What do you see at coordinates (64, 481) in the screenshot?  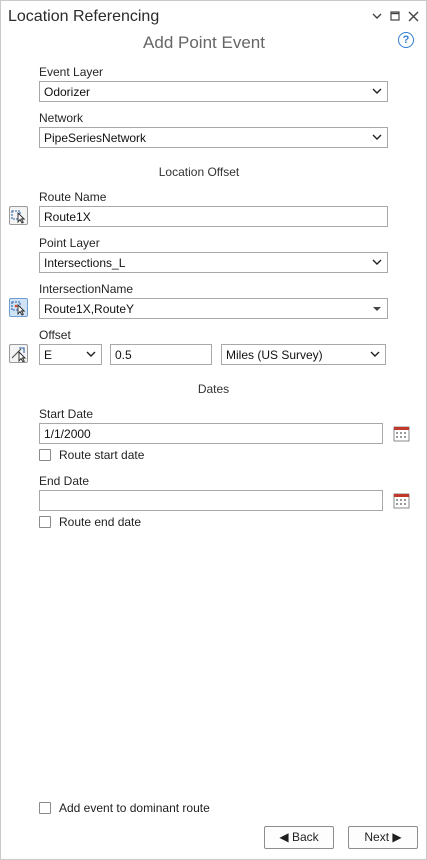 I see `end-date-label: End Date` at bounding box center [64, 481].